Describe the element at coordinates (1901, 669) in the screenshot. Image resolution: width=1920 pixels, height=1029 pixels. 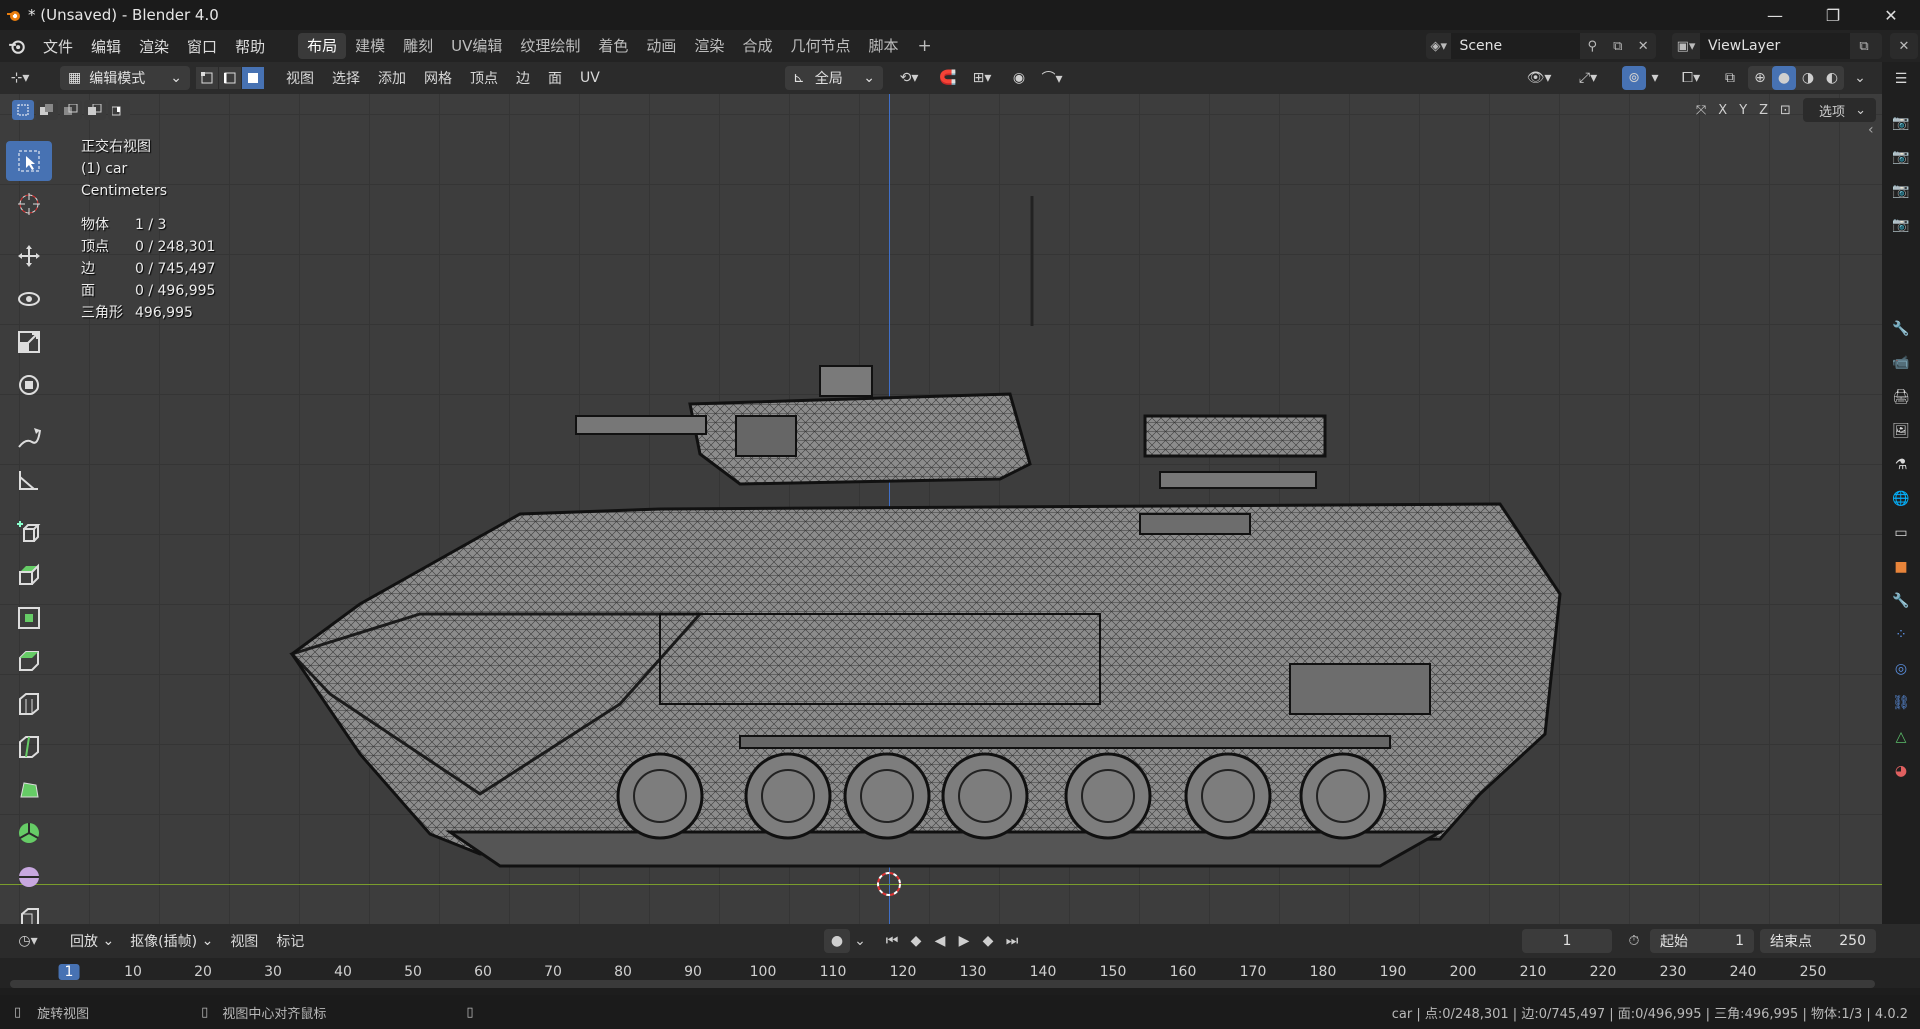
I see `physics-properties-icon: ◎` at that location.